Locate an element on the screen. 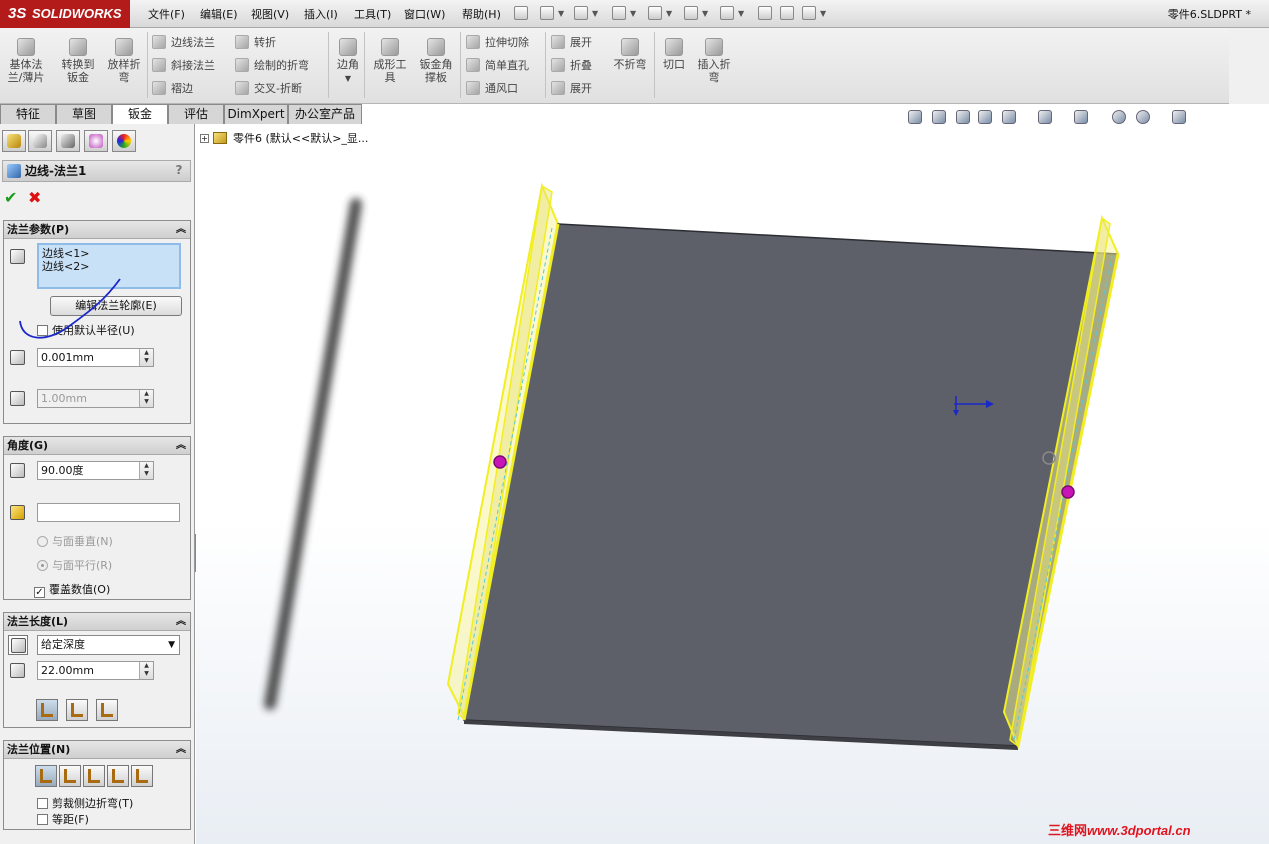 The width and height of the screenshot is (1269, 844). new-document-dropdown-icon: ▼ is located at coordinates (561, 13).